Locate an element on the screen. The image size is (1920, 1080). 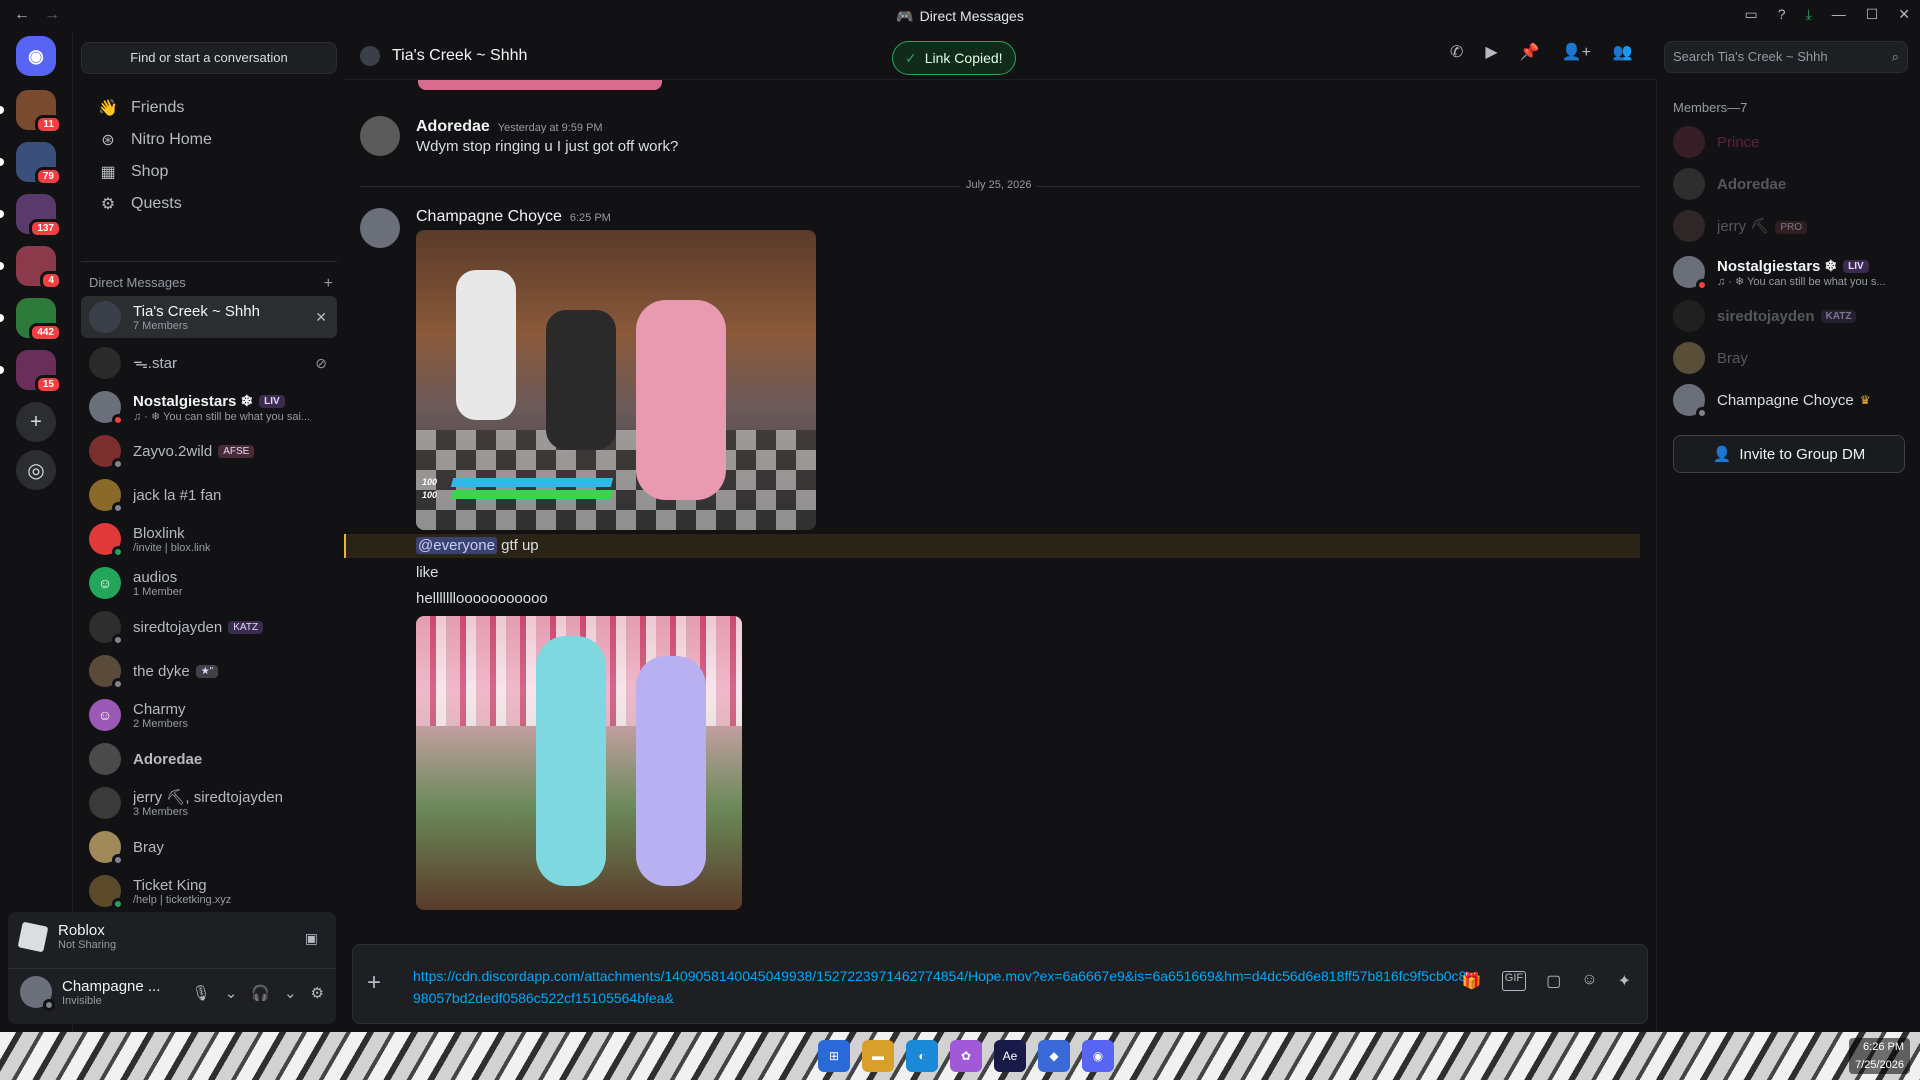
file-explorer-icon: ▬ is located at coordinates (878, 1056).